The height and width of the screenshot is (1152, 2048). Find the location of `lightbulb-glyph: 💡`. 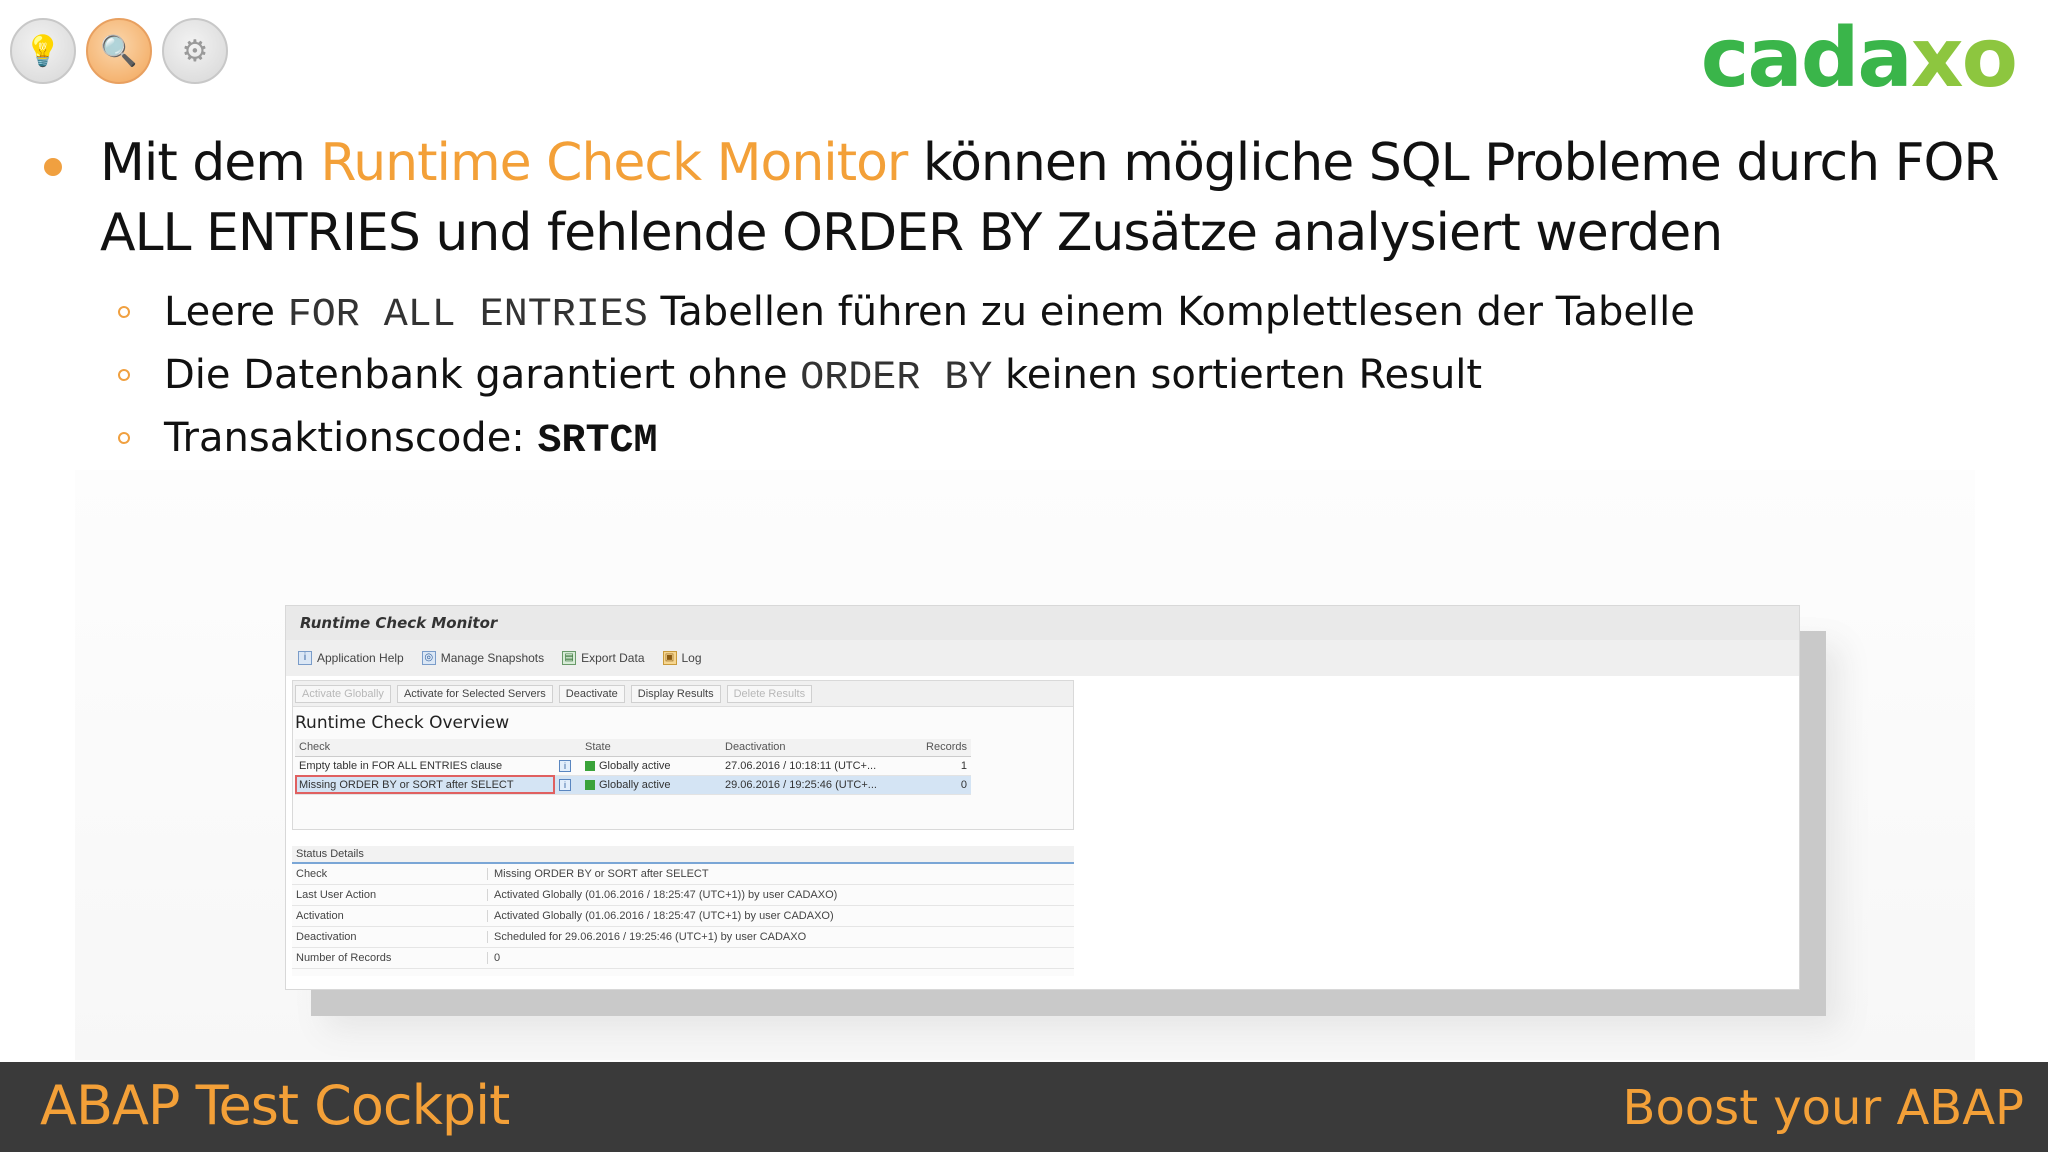

lightbulb-glyph: 💡 is located at coordinates (43, 51).